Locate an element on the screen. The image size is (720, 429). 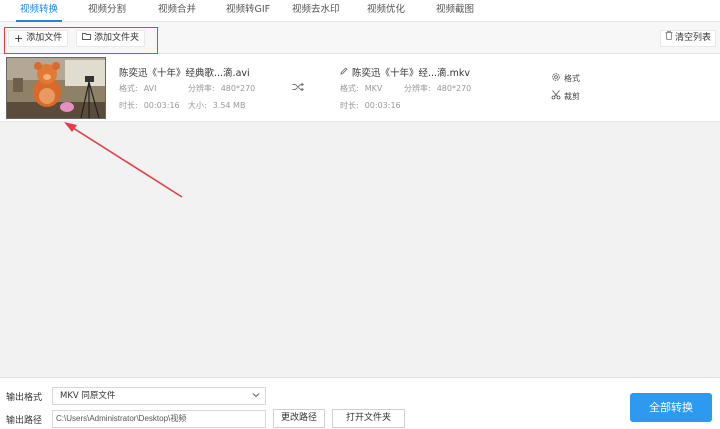
target-format: 格式: MKV is located at coordinates (361, 88).